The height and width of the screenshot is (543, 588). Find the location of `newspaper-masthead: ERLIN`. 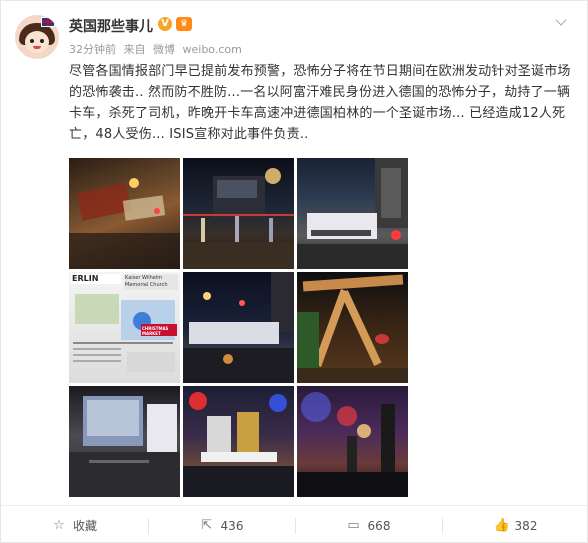

newspaper-masthead: ERLIN is located at coordinates (85, 278).